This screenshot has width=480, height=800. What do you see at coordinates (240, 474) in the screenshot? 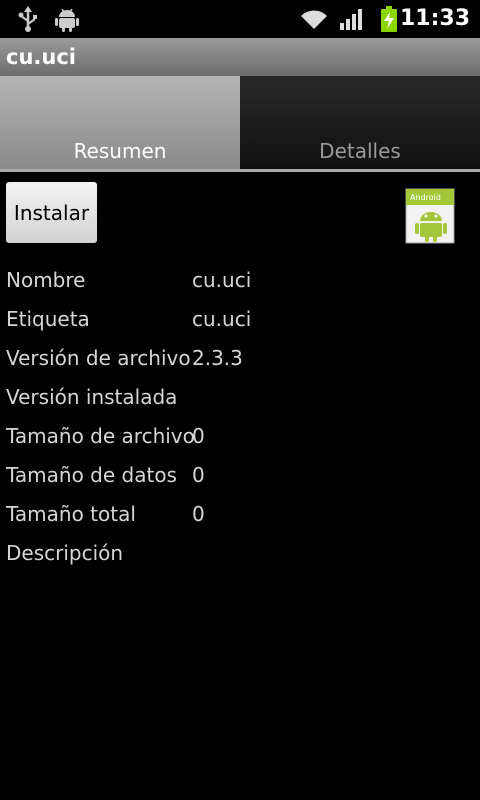
I see `detail-row-tamano-datos: Tamaño de datos 0` at bounding box center [240, 474].